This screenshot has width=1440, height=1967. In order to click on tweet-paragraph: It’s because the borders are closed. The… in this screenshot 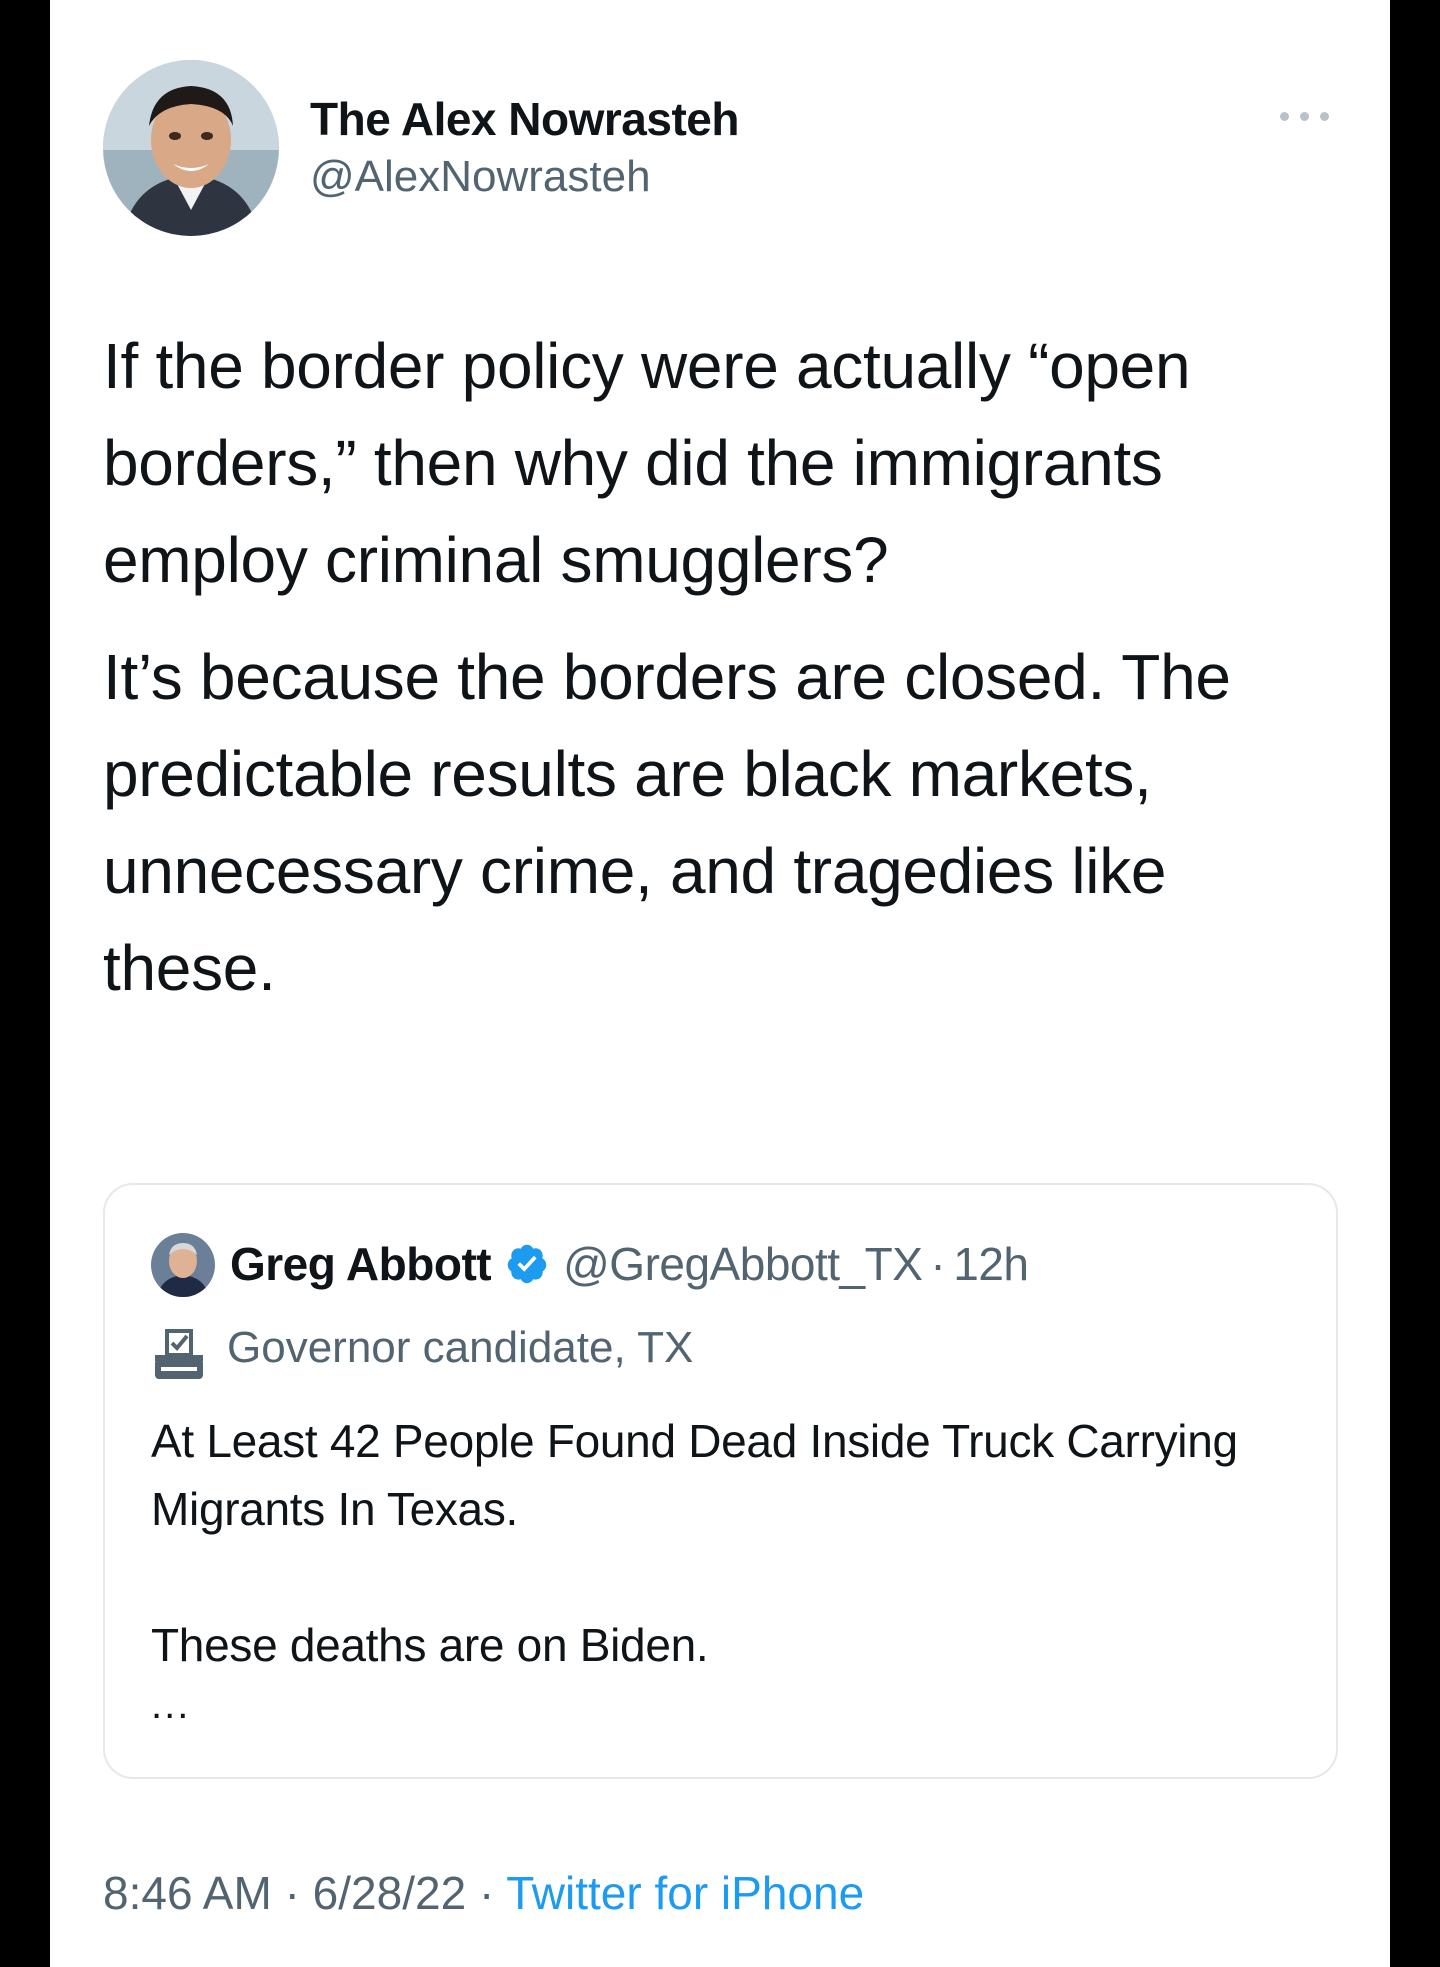, I will do `click(667, 822)`.